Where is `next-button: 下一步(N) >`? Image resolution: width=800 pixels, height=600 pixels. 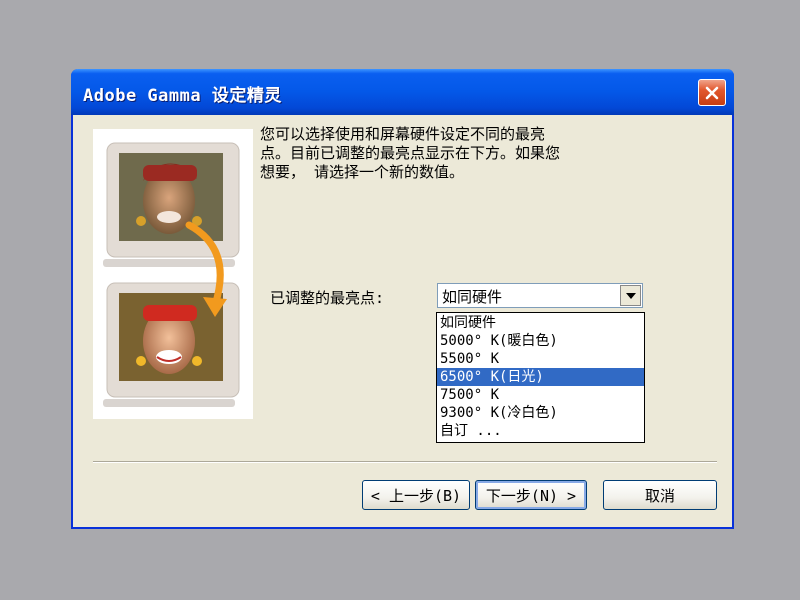 next-button: 下一步(N) > is located at coordinates (531, 495).